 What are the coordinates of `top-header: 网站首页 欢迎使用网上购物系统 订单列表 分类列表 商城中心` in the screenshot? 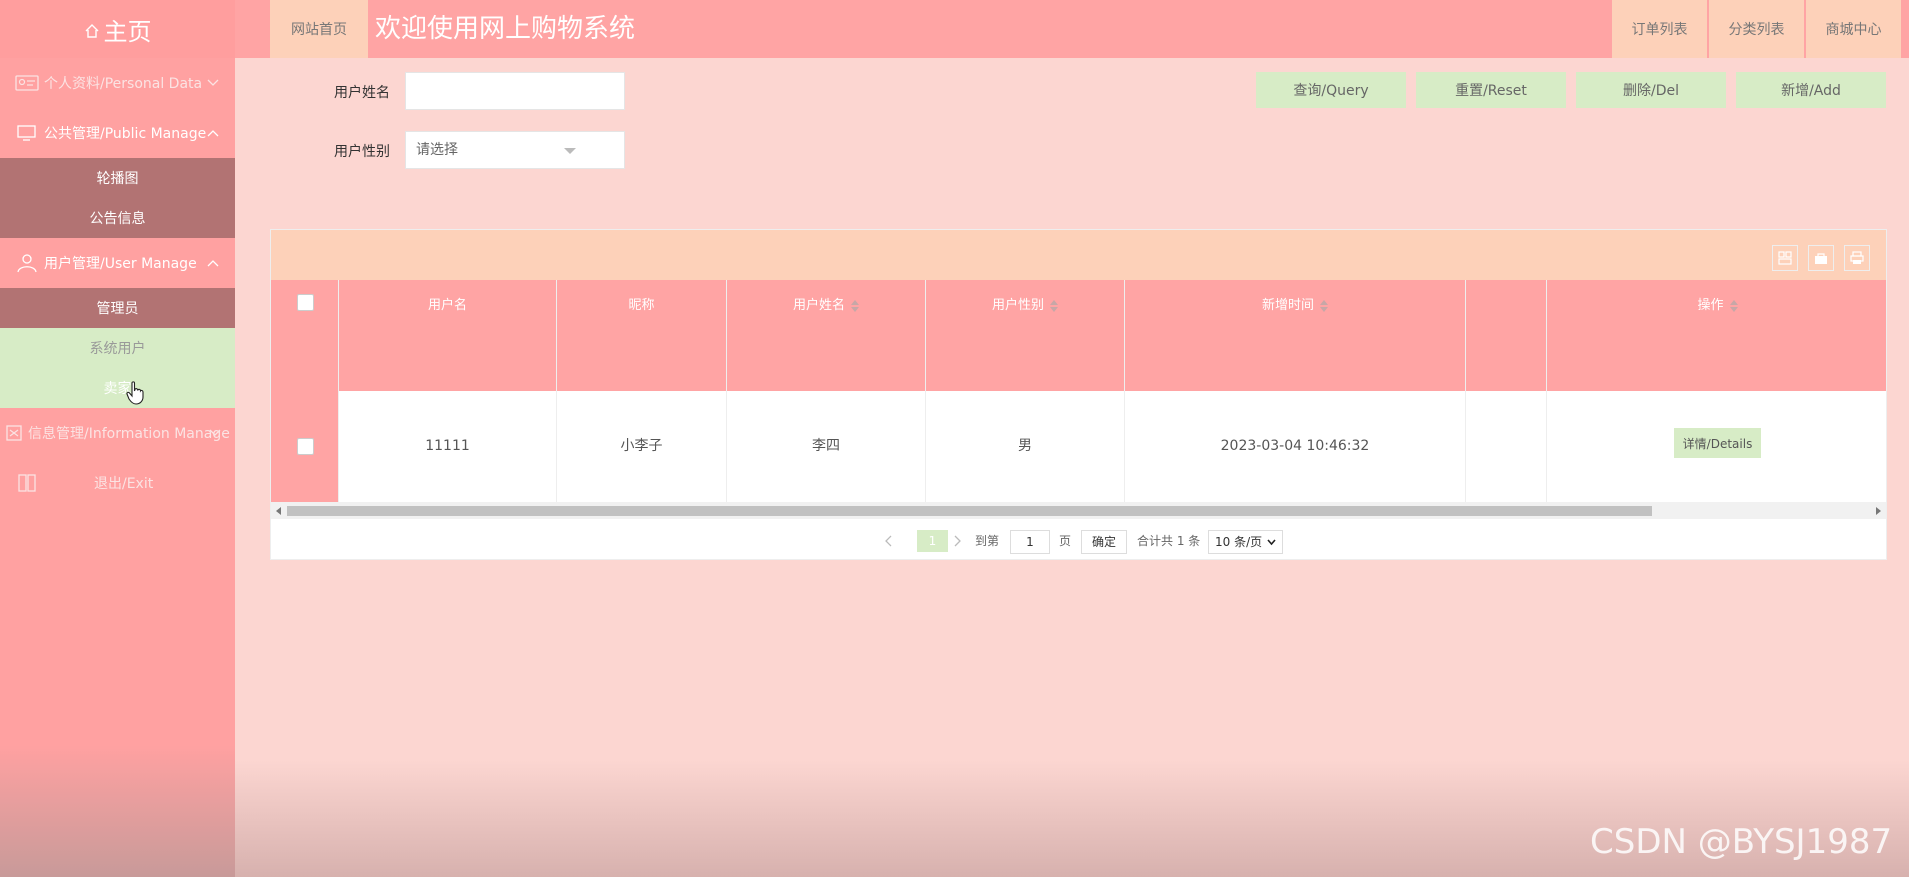 It's located at (1072, 29).